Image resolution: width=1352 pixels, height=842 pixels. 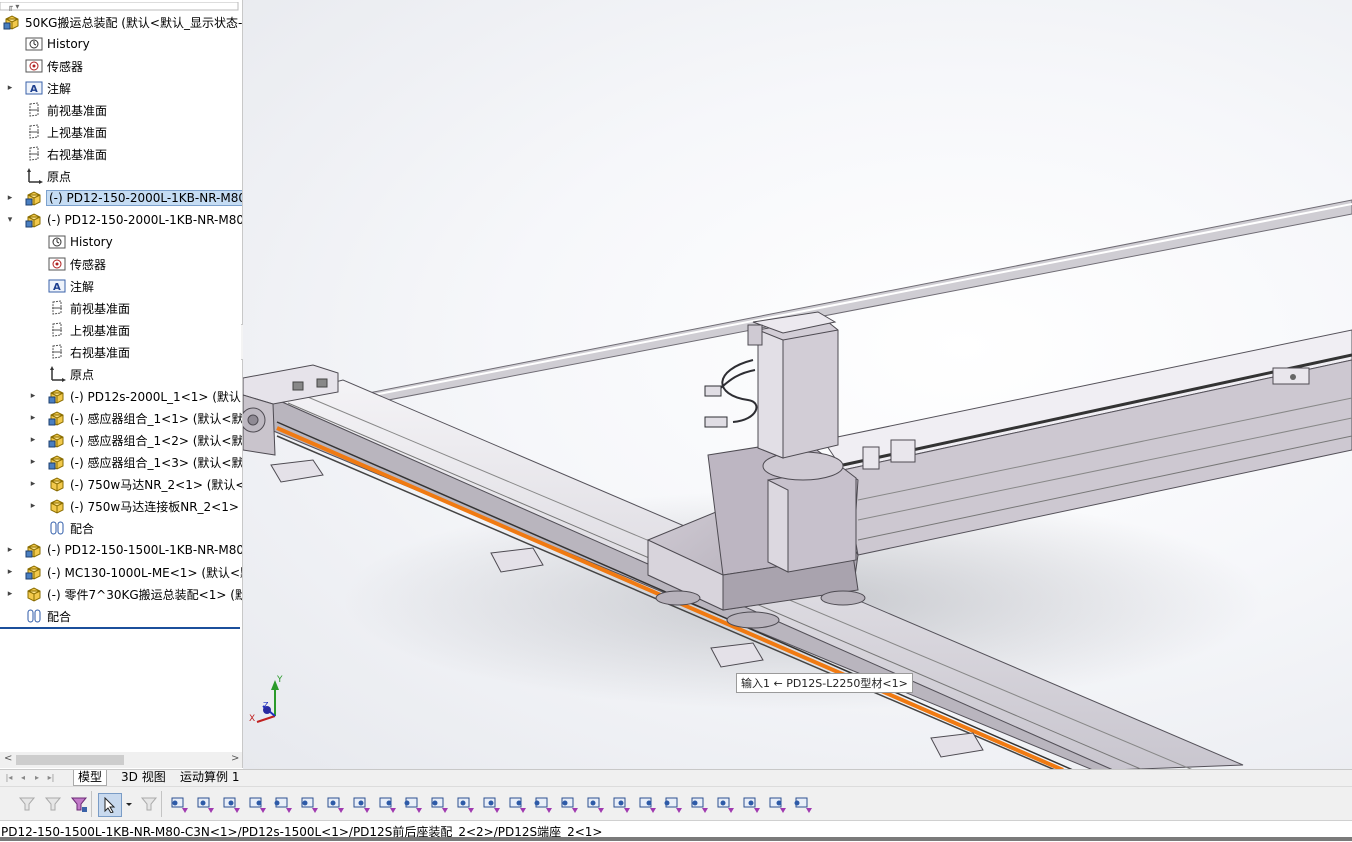 I want to click on filter-dowel-pin-icon, so click(x=725, y=804).